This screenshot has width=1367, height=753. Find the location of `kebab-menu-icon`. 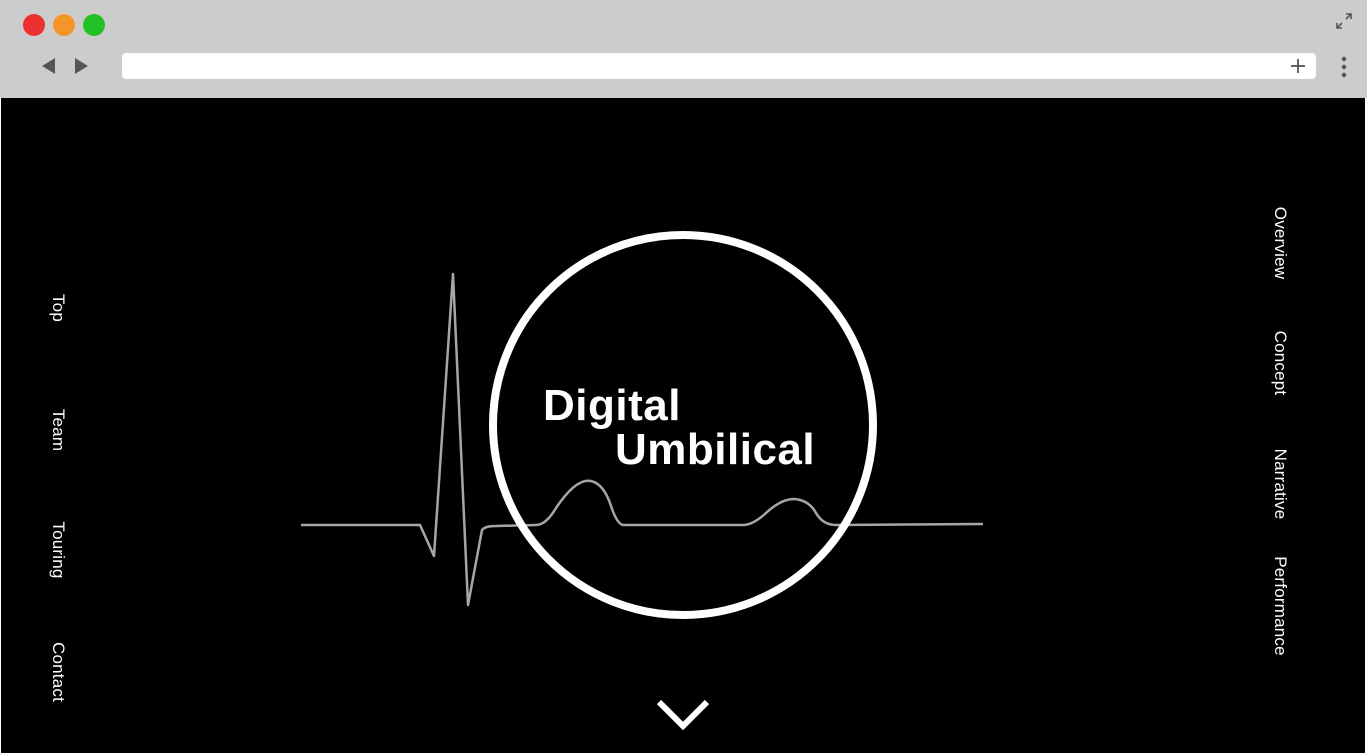

kebab-menu-icon is located at coordinates (1344, 67).